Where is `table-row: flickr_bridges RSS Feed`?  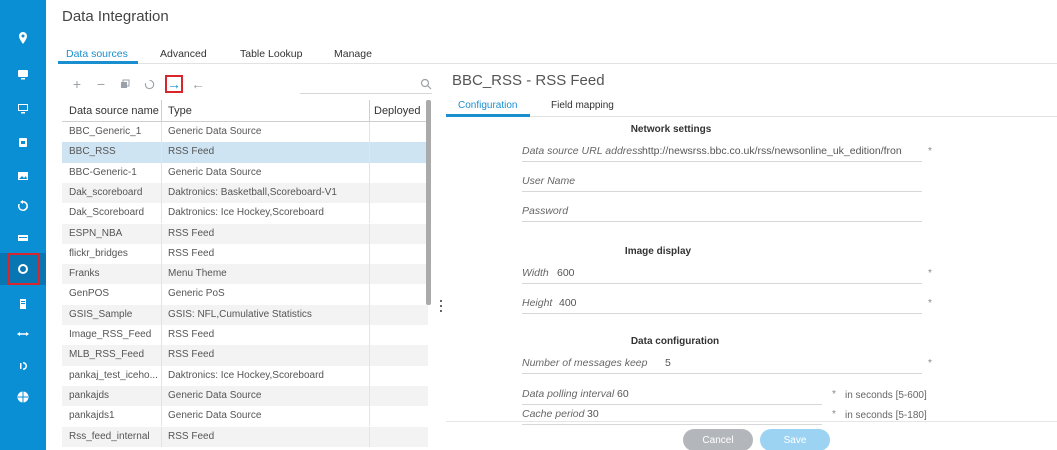 table-row: flickr_bridges RSS Feed is located at coordinates (245, 254).